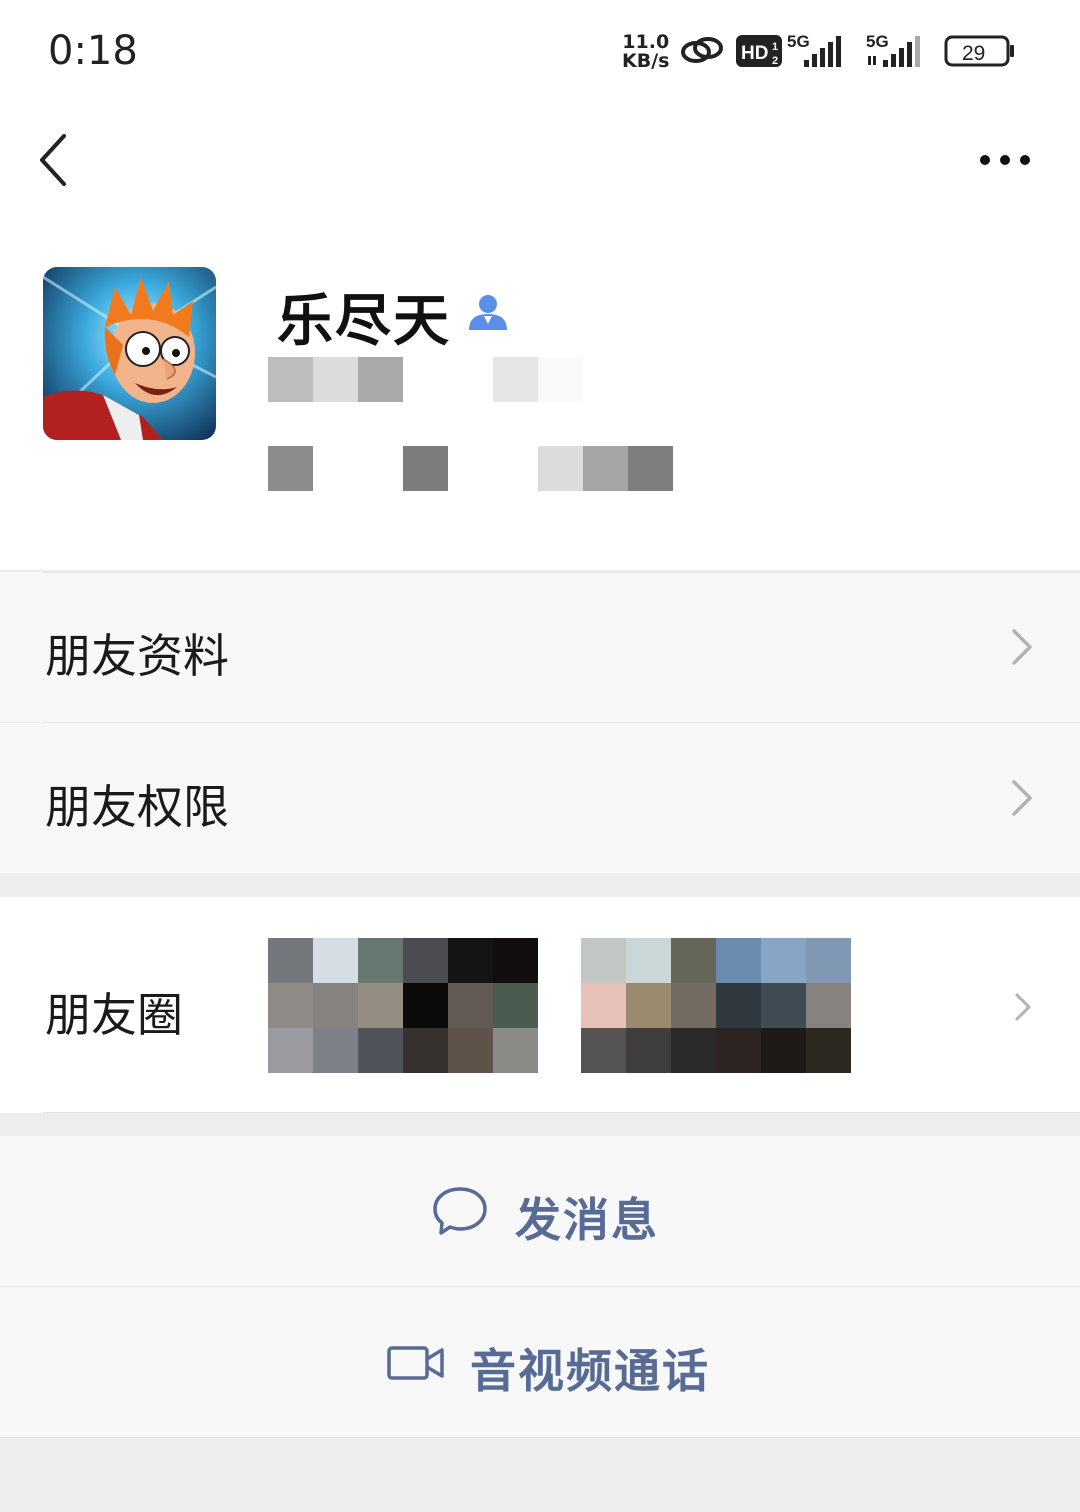 Image resolution: width=1080 pixels, height=1512 pixels. What do you see at coordinates (540, 50) in the screenshot?
I see `status-bar: 0:18 11.0 KB/s HD 1 2 5G 5G 29` at bounding box center [540, 50].